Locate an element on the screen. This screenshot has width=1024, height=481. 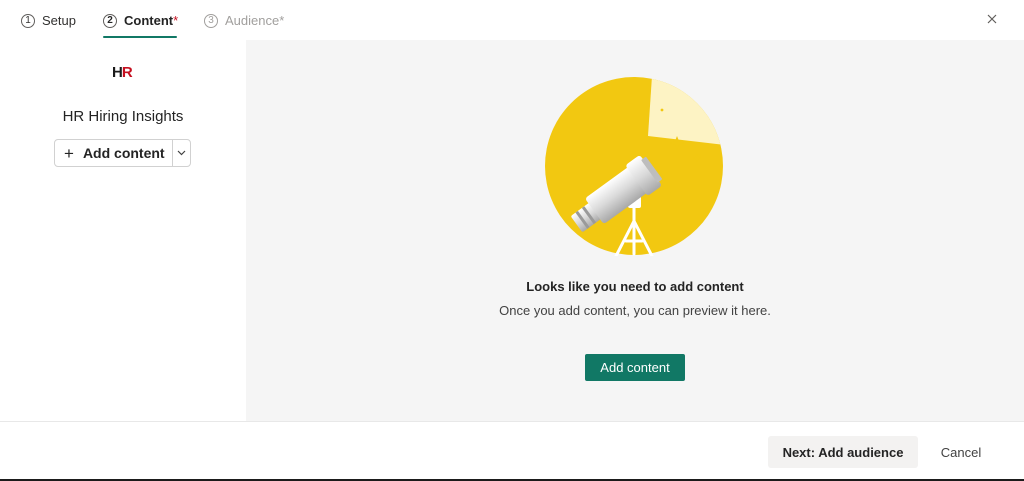
step-number: 3 is located at coordinates (211, 20).